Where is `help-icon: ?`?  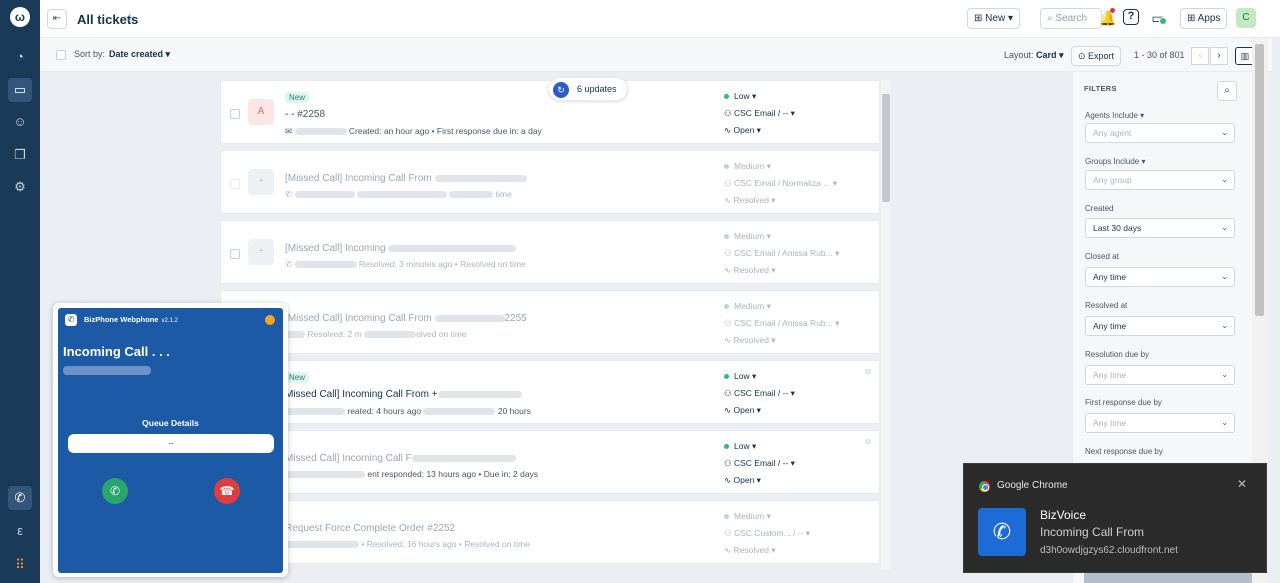 help-icon: ? is located at coordinates (1131, 17).